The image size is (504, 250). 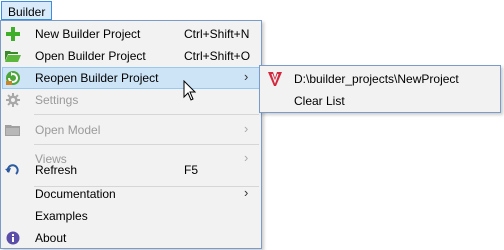 I want to click on reopen-icon, so click(x=13, y=78).